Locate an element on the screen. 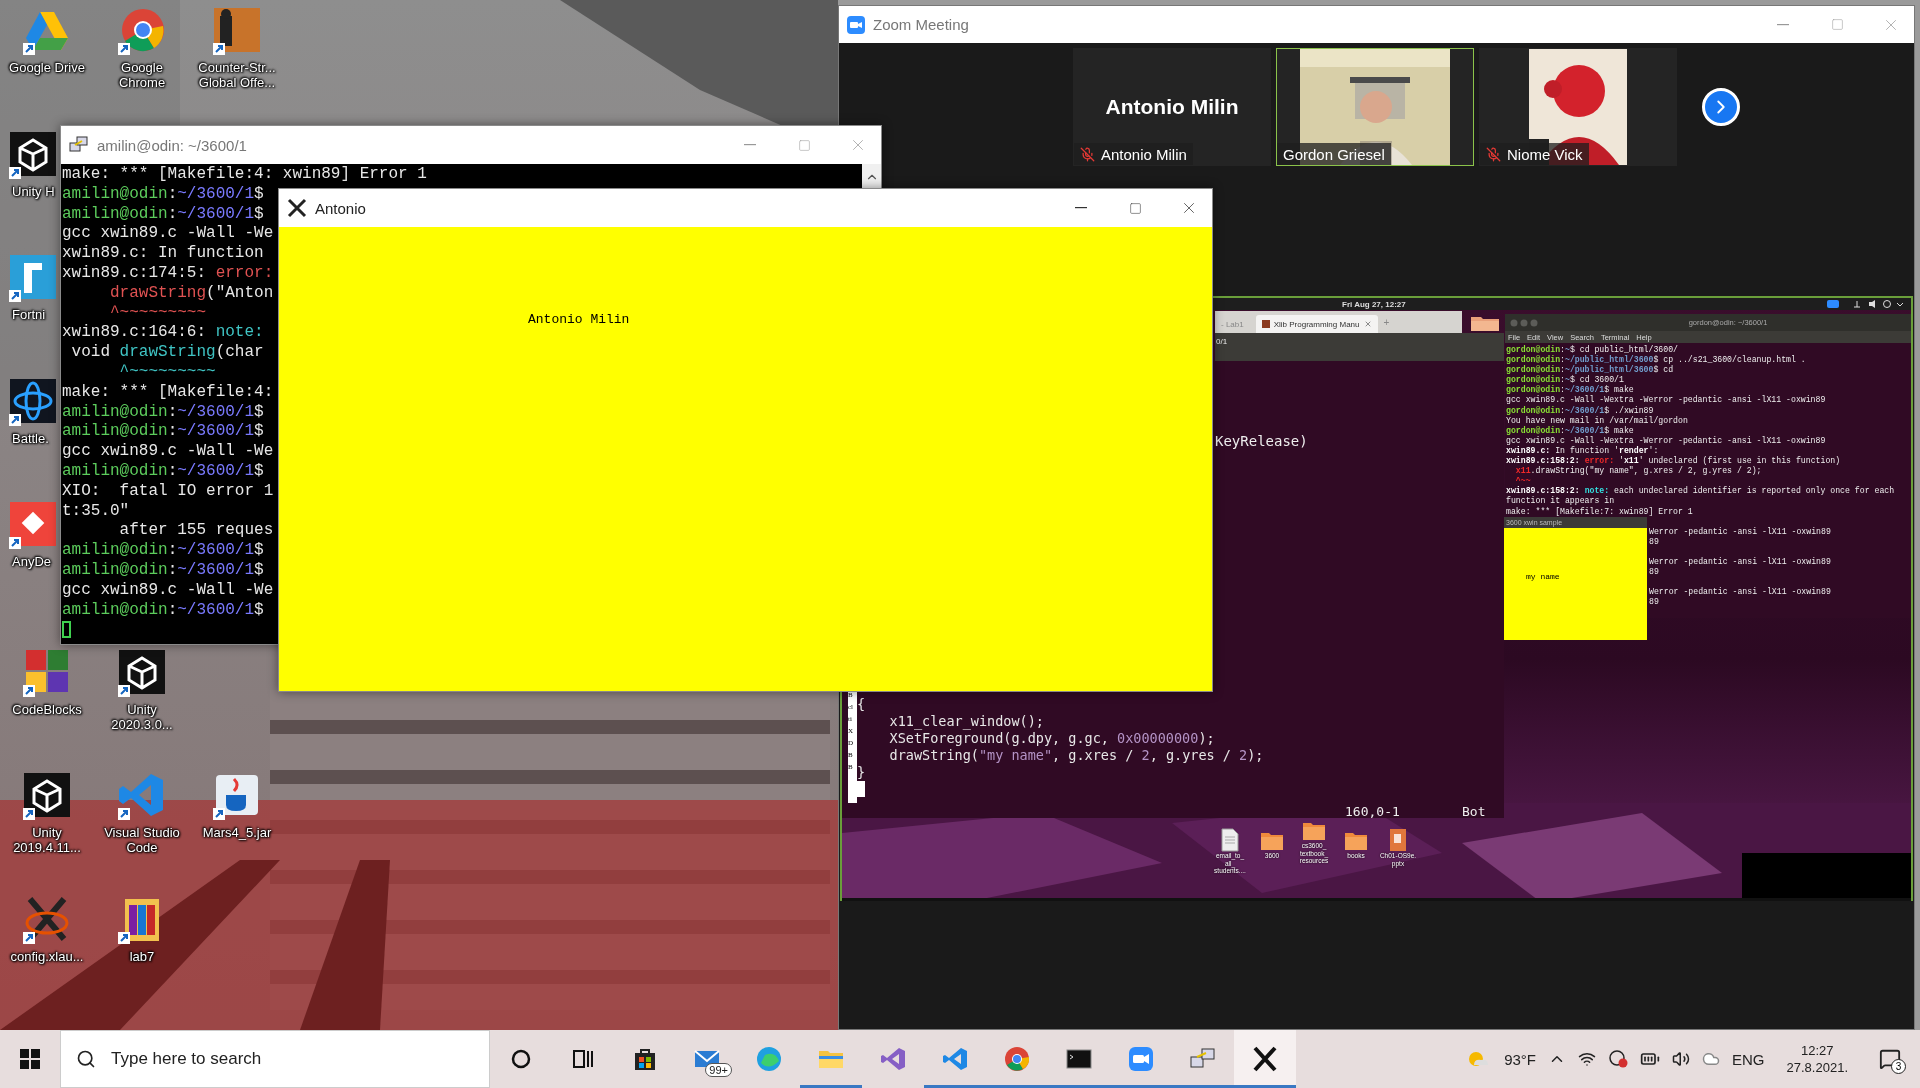 The width and height of the screenshot is (1920, 1088). code-line: x11_clear_window(); is located at coordinates (966, 721).